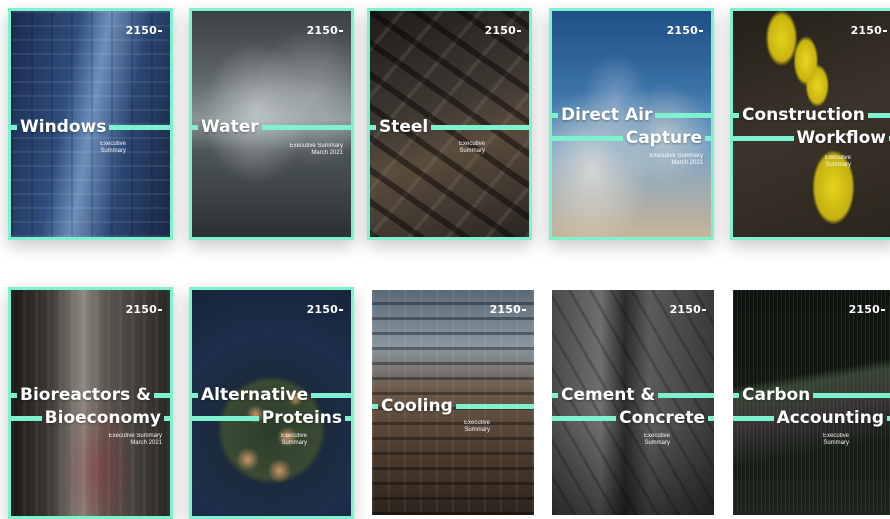  What do you see at coordinates (90, 418) in the screenshot?
I see `title-line-2: Bioeconomy` at bounding box center [90, 418].